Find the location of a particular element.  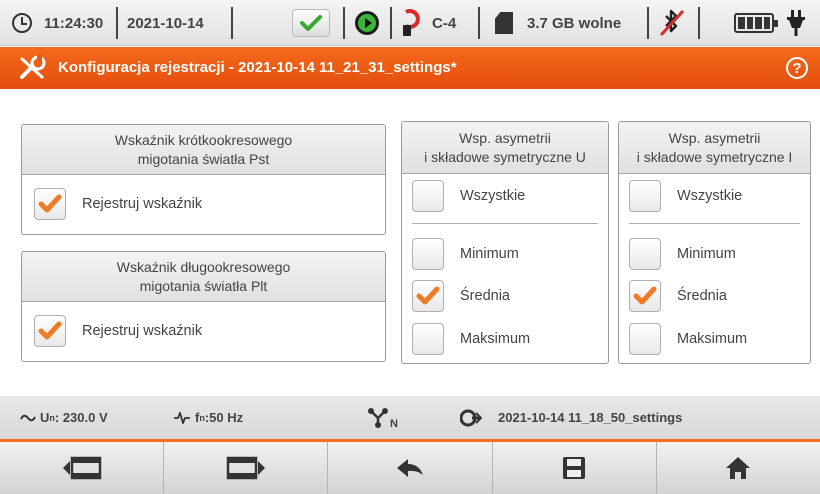

current-clamp-icon is located at coordinates (411, 23).